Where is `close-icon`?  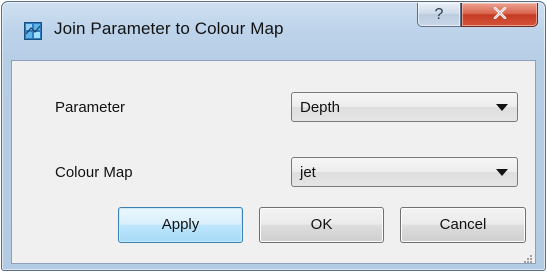
close-icon is located at coordinates (500, 15).